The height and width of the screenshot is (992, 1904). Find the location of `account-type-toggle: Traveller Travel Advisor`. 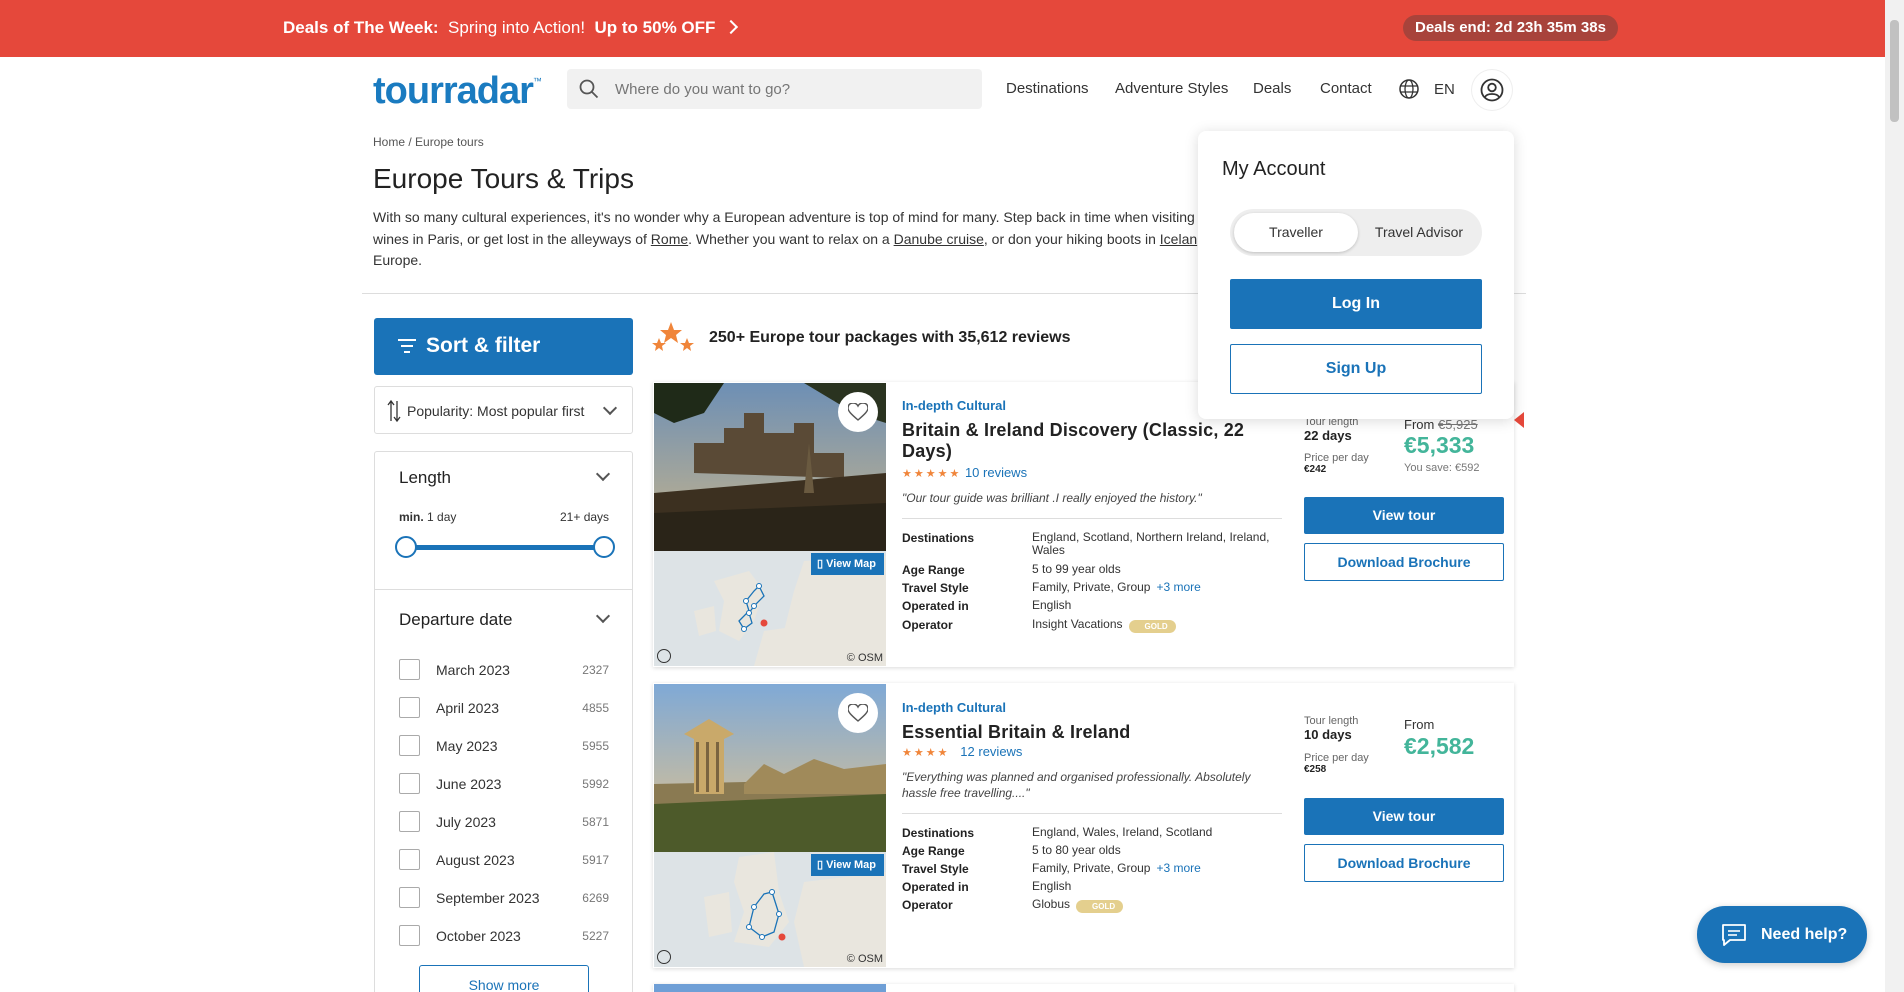

account-type-toggle: Traveller Travel Advisor is located at coordinates (1356, 232).